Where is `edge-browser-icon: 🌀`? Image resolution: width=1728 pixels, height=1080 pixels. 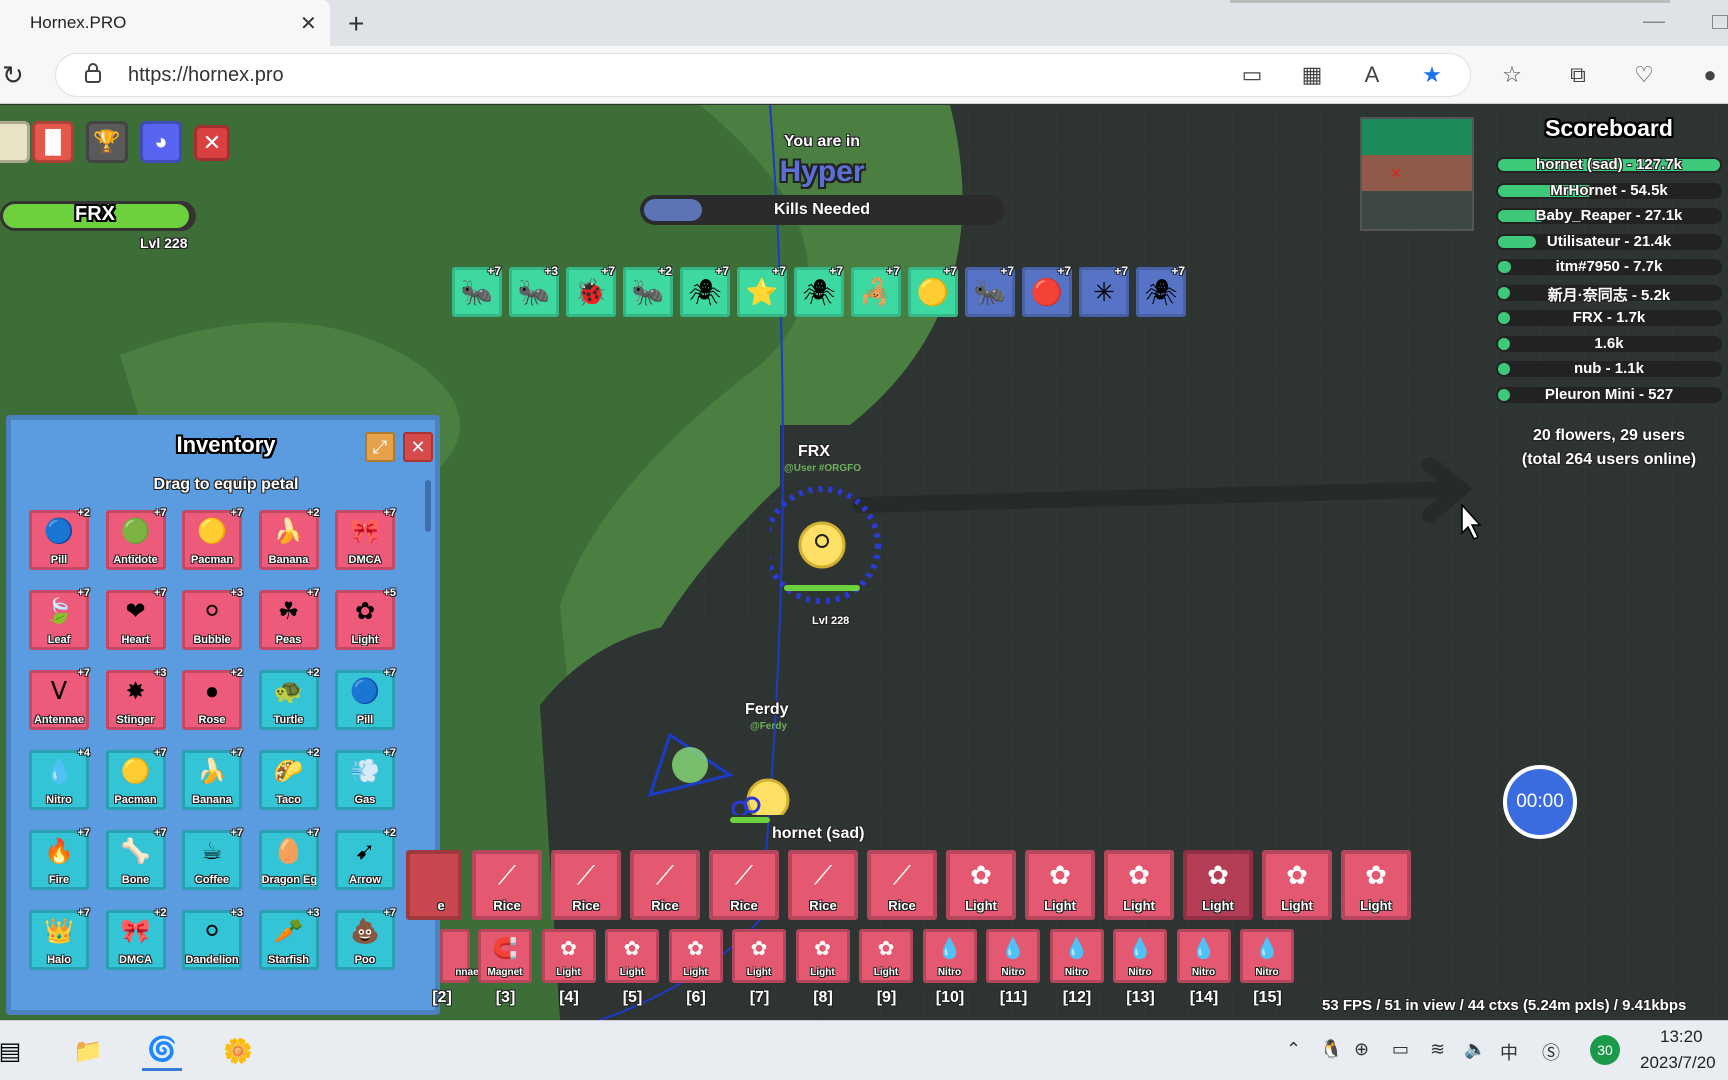 edge-browser-icon: 🌀 is located at coordinates (162, 1051).